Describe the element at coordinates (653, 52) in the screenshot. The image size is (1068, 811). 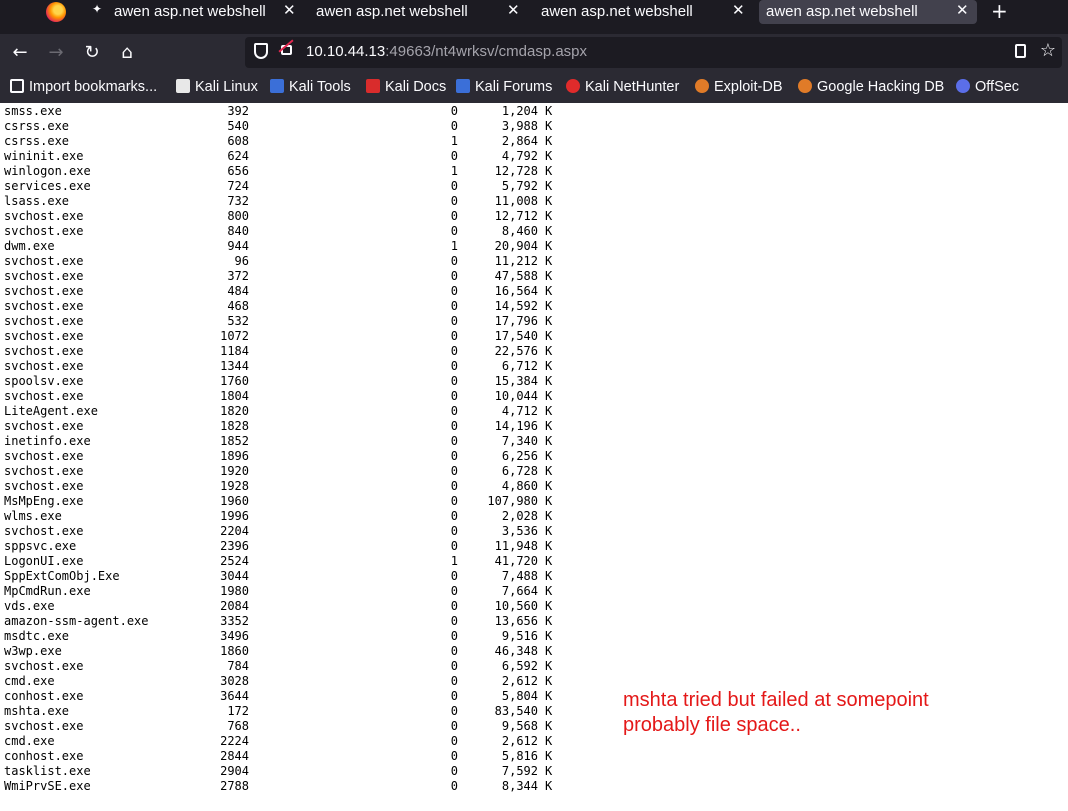
I see `url-bar: 10.10.44.13:49663/nt4wrksv/cmdasp.aspx ☆` at that location.